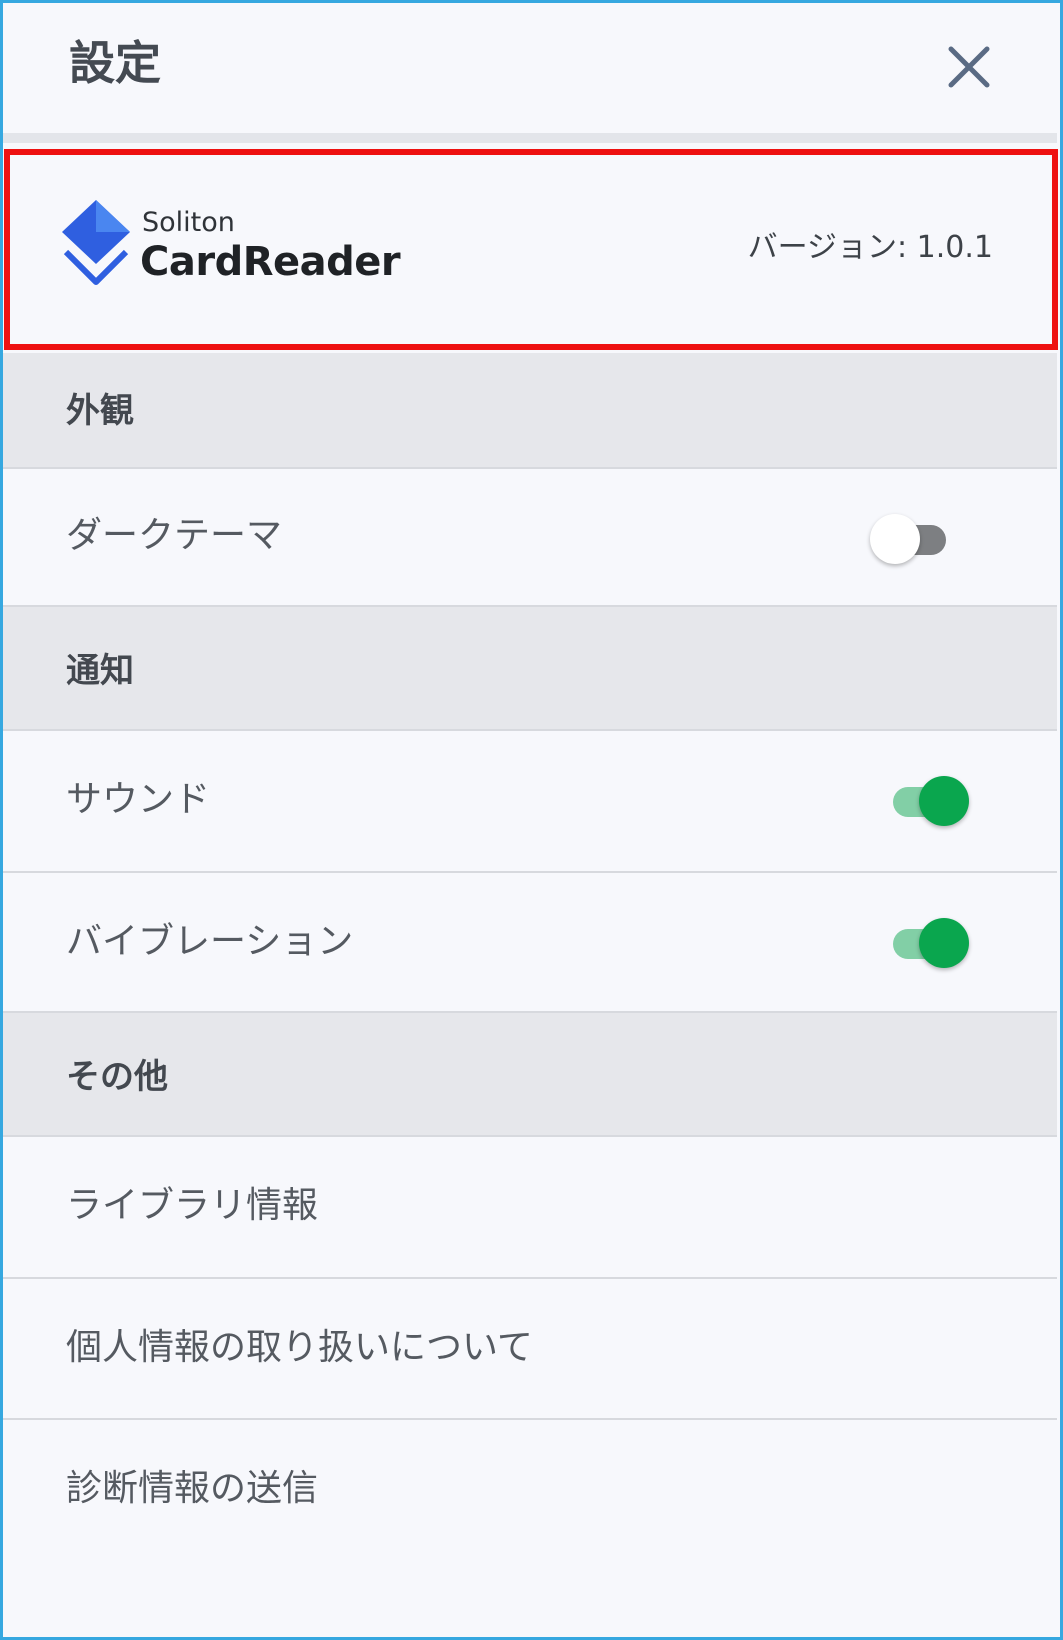  What do you see at coordinates (530, 943) in the screenshot?
I see `setting-row-vibration: バイブレーション` at bounding box center [530, 943].